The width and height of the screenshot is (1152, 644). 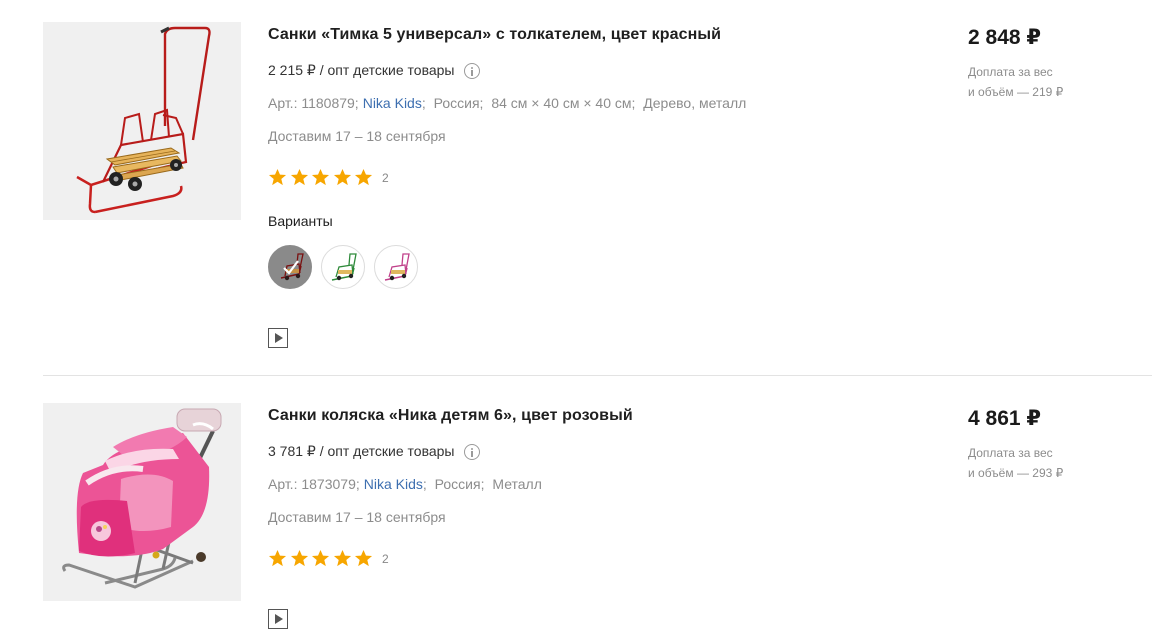 I want to click on red-sled-with-pusher-icon, so click(x=142, y=121).